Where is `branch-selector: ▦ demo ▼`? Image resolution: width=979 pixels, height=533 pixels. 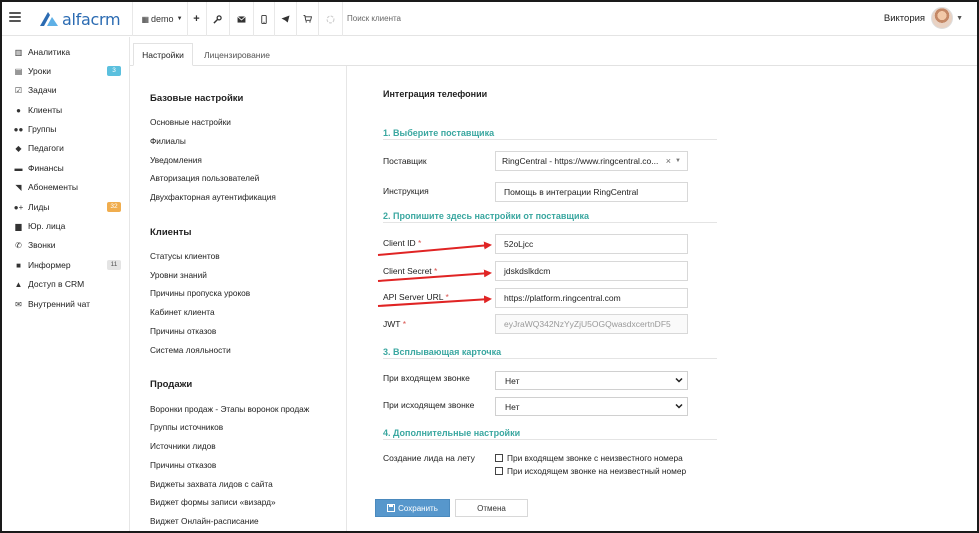 branch-selector: ▦ demo ▼ is located at coordinates (162, 19).